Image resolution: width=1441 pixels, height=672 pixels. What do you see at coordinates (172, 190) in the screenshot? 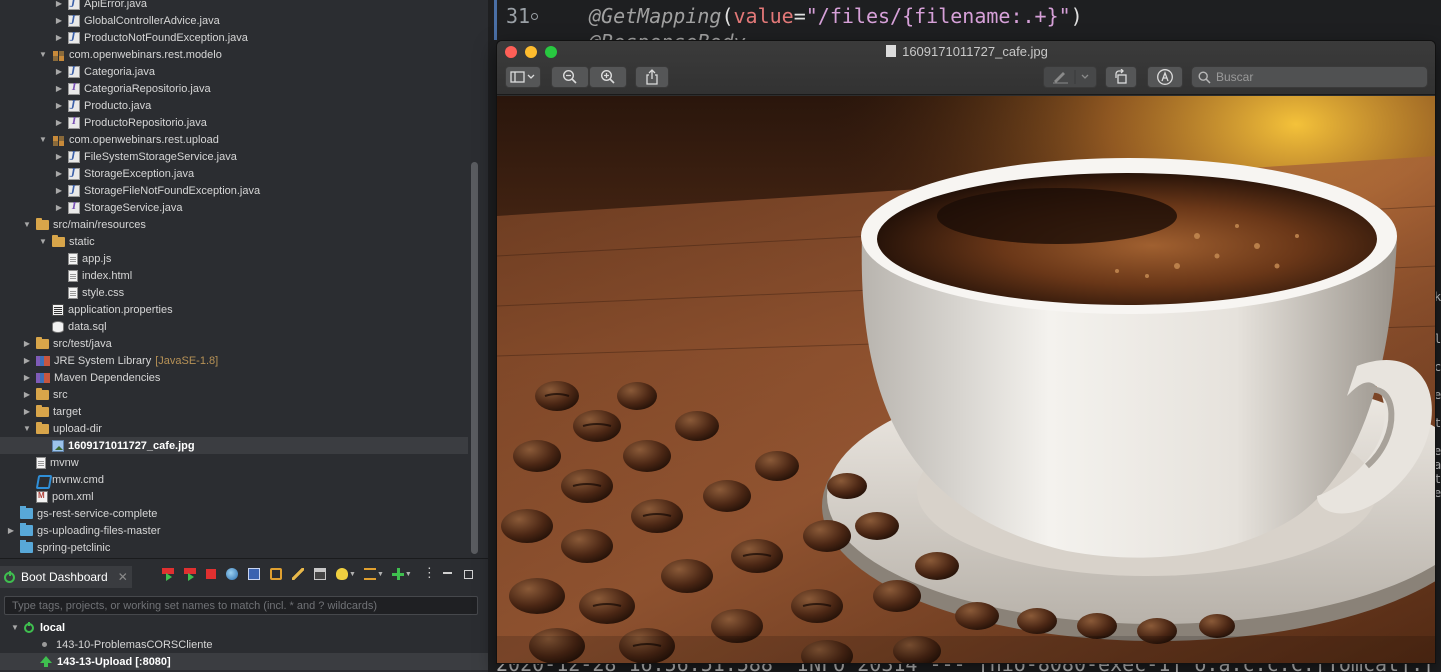
I see `tree-item-label: StorageFileNotFoundException.java` at bounding box center [172, 190].